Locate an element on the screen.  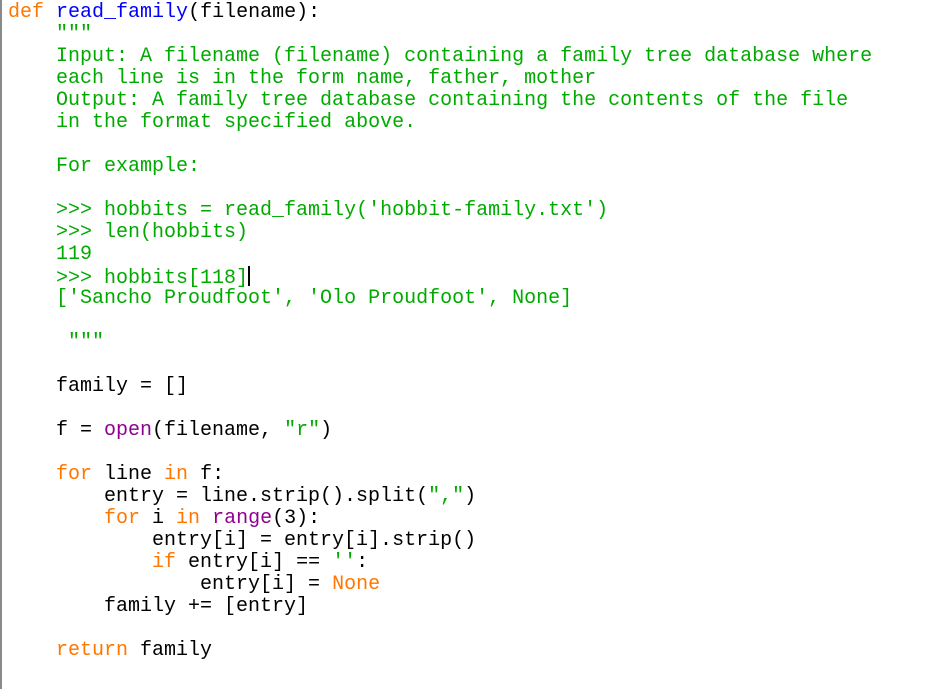
code-line: entry[i] = None is located at coordinates (440, 585).